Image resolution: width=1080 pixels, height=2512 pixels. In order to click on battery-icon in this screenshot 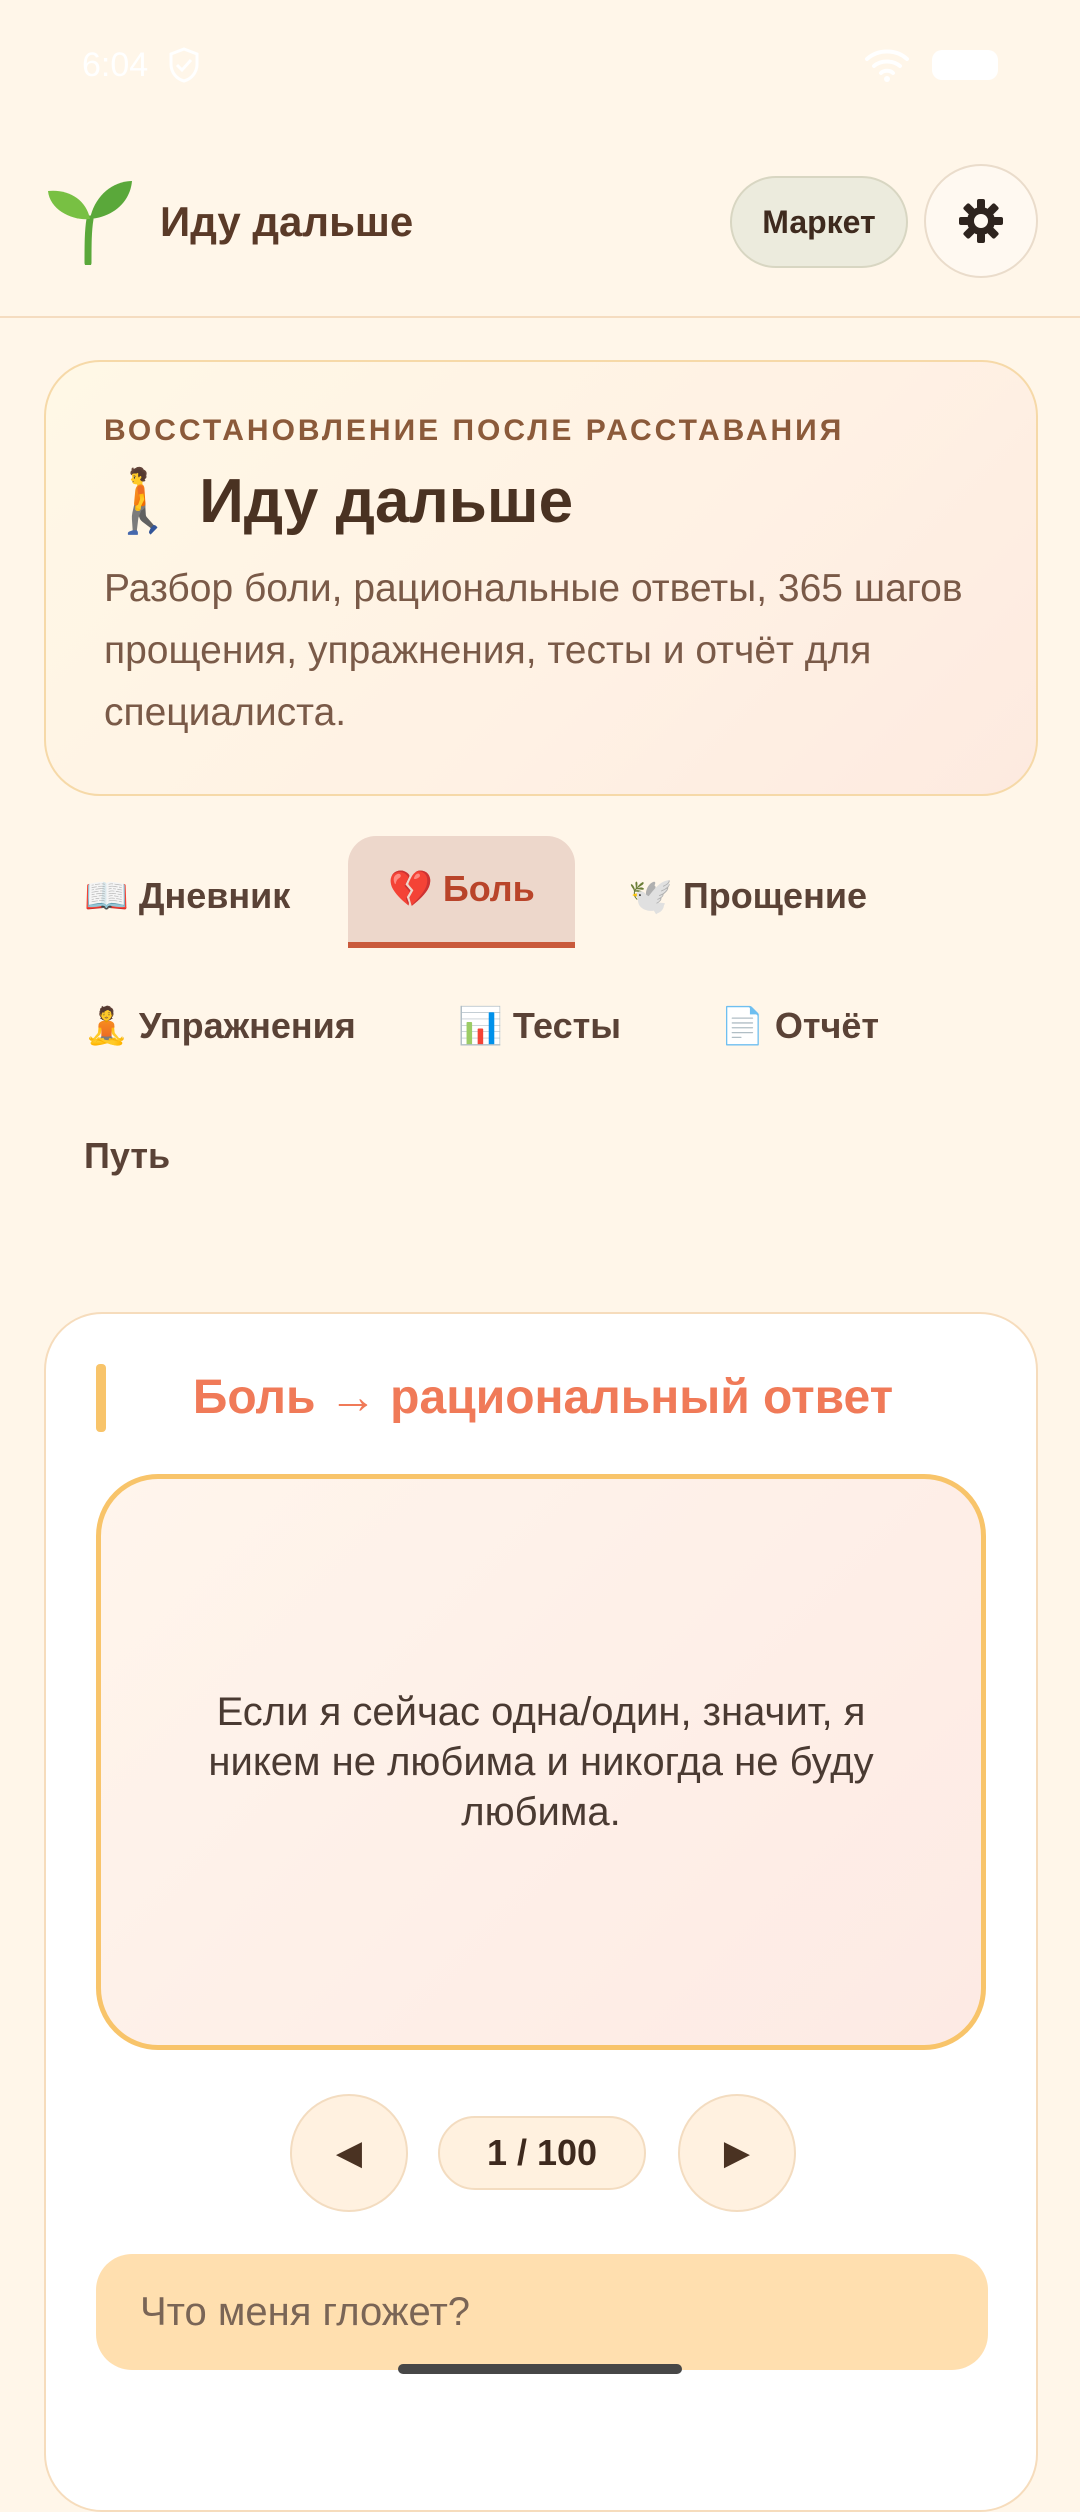, I will do `click(965, 65)`.